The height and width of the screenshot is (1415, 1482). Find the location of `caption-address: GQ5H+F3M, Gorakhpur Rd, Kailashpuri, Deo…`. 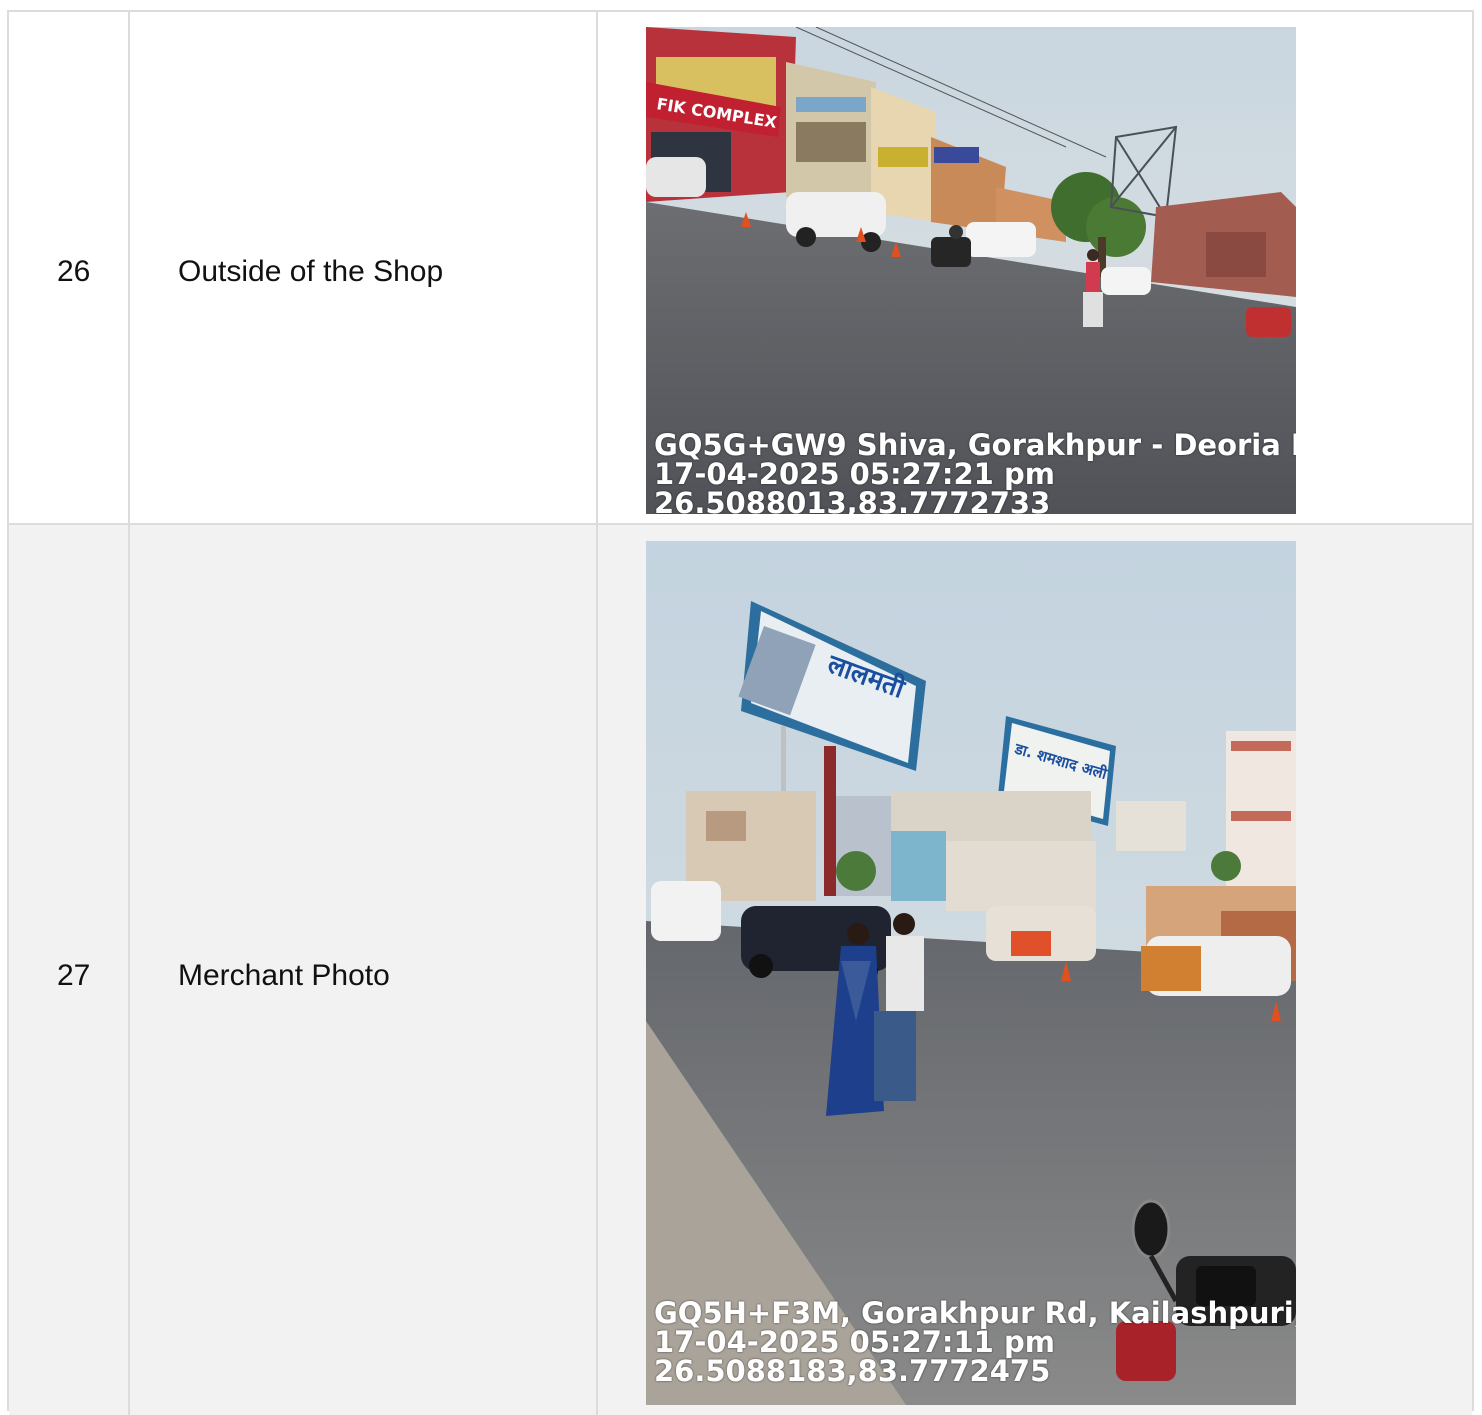

caption-address: GQ5H+F3M, Gorakhpur Rd, Kailashpuri, Deo… is located at coordinates (975, 1313).